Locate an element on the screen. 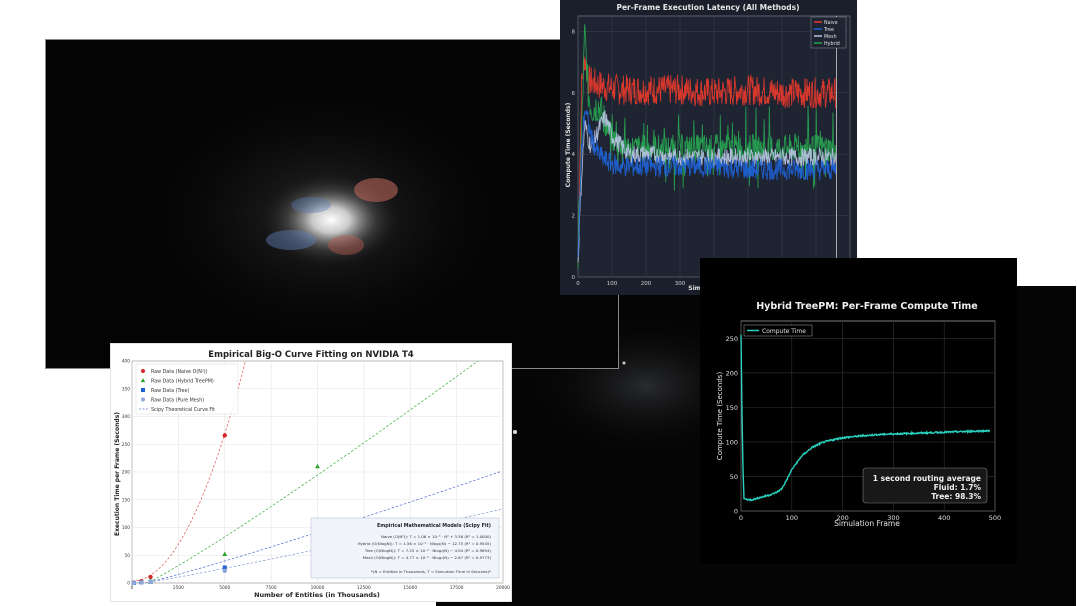 The width and height of the screenshot is (1077, 606). annotation-line: Tree: 98.3% is located at coordinates (956, 496).